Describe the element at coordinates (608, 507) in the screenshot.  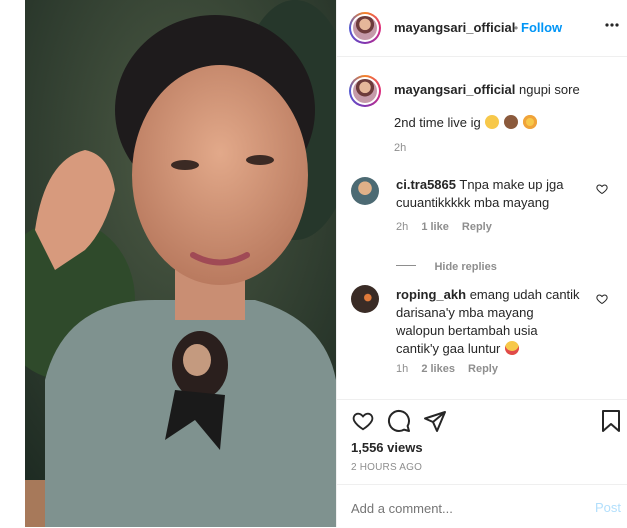
I see `post-button: Post` at that location.